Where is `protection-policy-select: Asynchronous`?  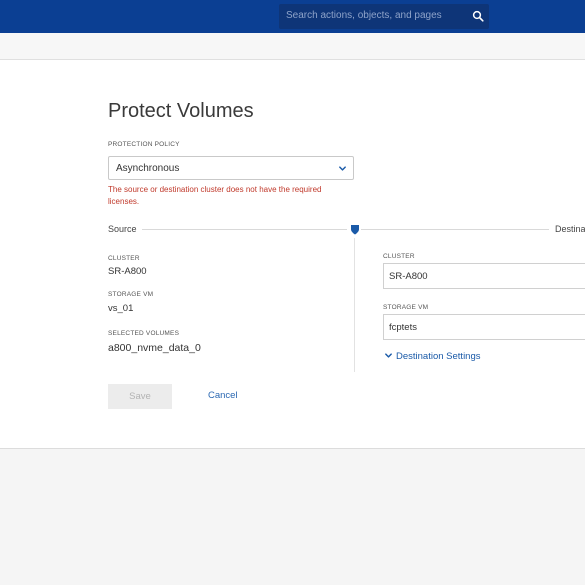
protection-policy-select: Asynchronous is located at coordinates (231, 168).